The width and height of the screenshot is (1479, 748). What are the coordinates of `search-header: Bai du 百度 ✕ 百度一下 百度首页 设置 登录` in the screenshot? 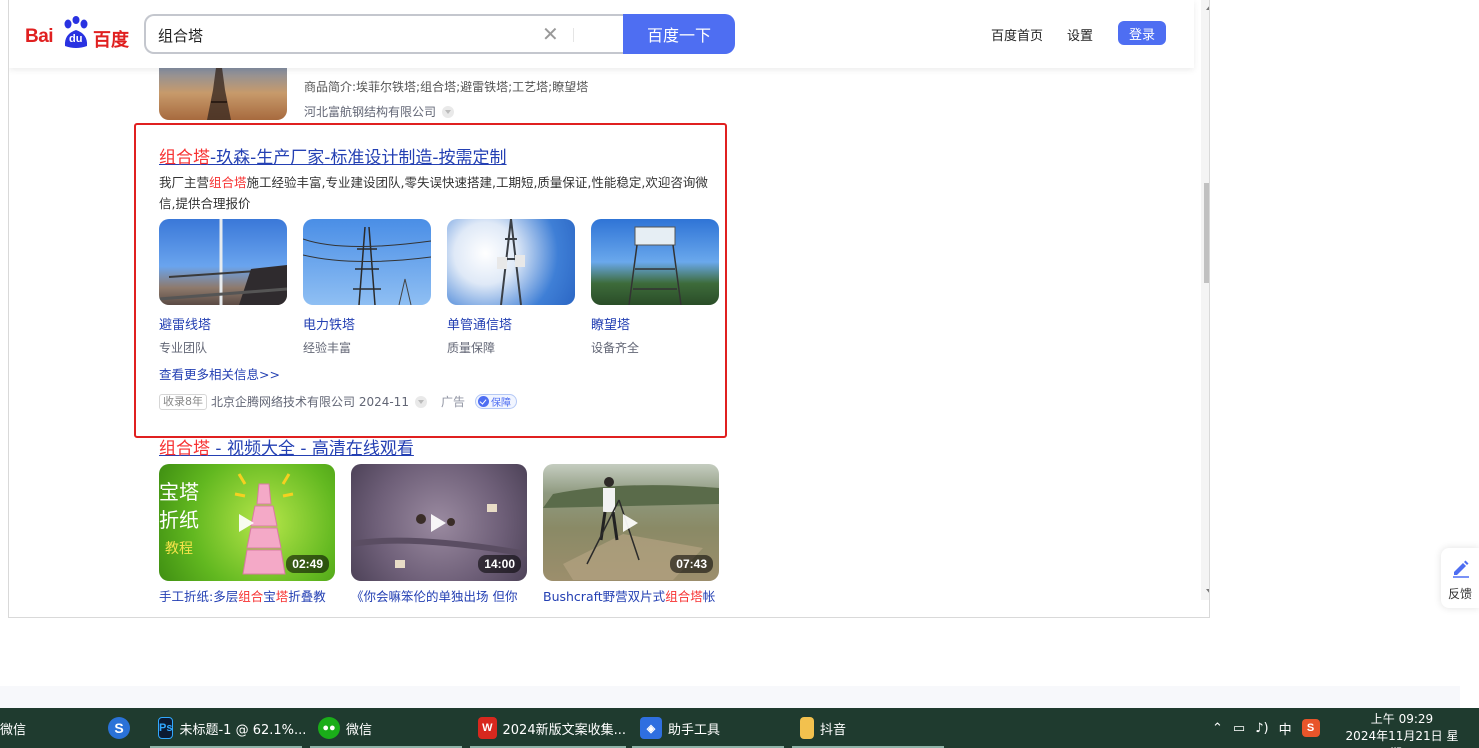 It's located at (601, 34).